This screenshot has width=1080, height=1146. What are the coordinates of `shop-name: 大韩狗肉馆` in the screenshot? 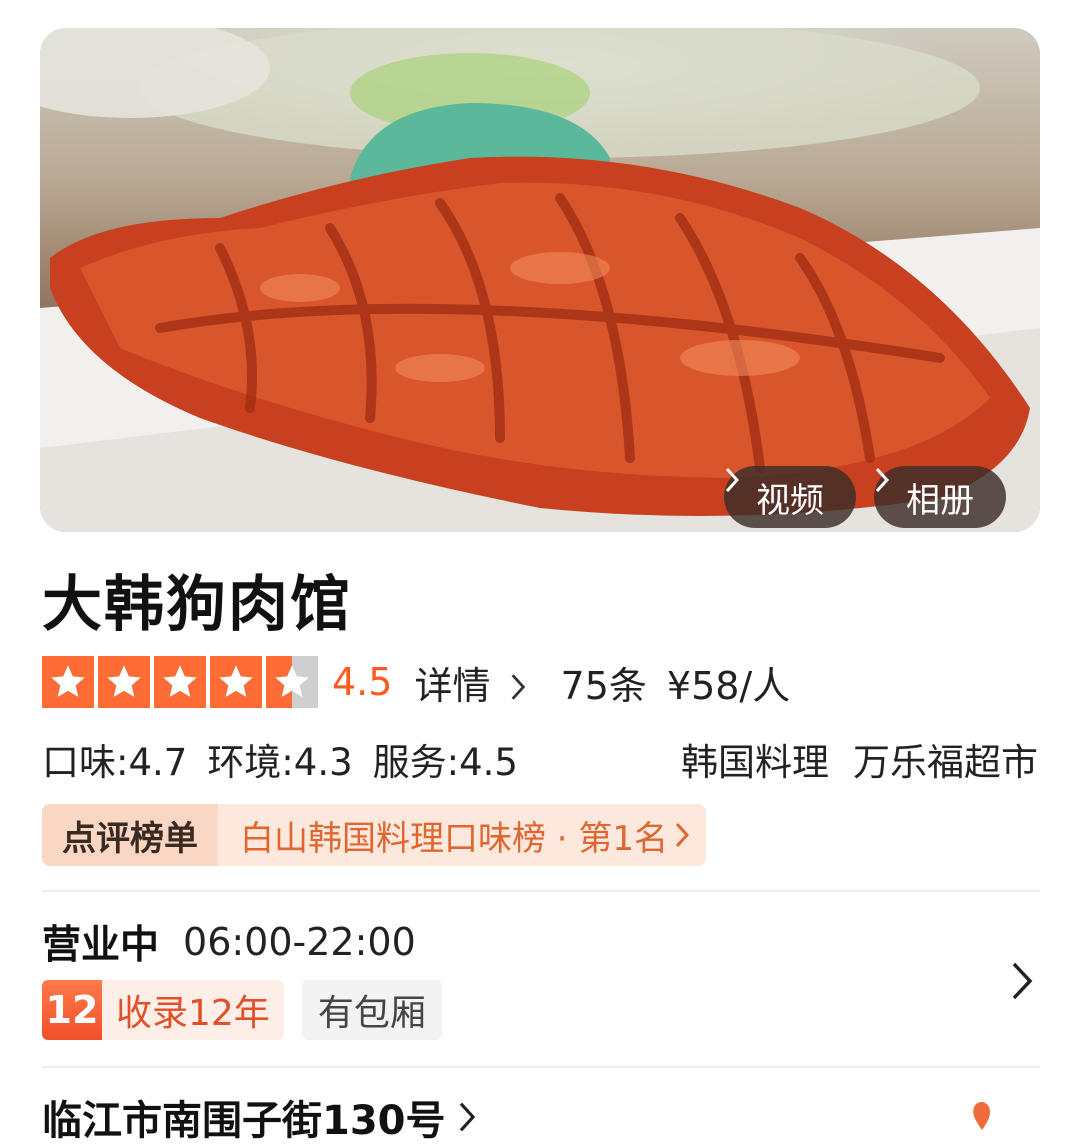 It's located at (197, 605).